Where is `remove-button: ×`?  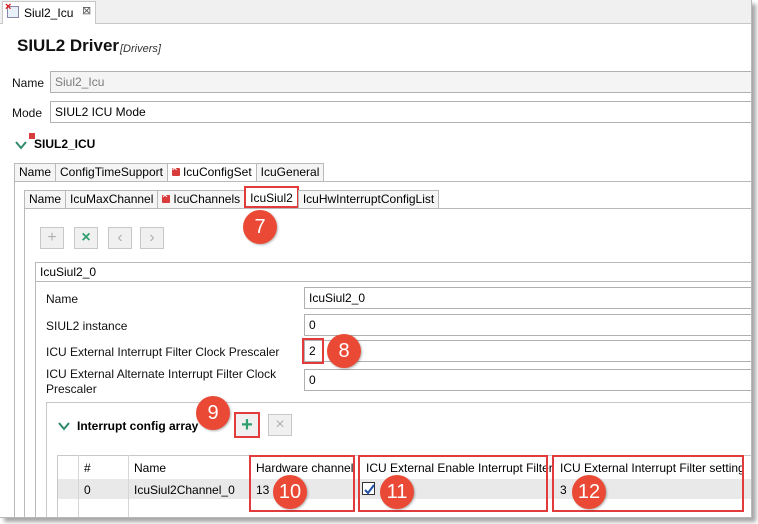 remove-button: × is located at coordinates (86, 238).